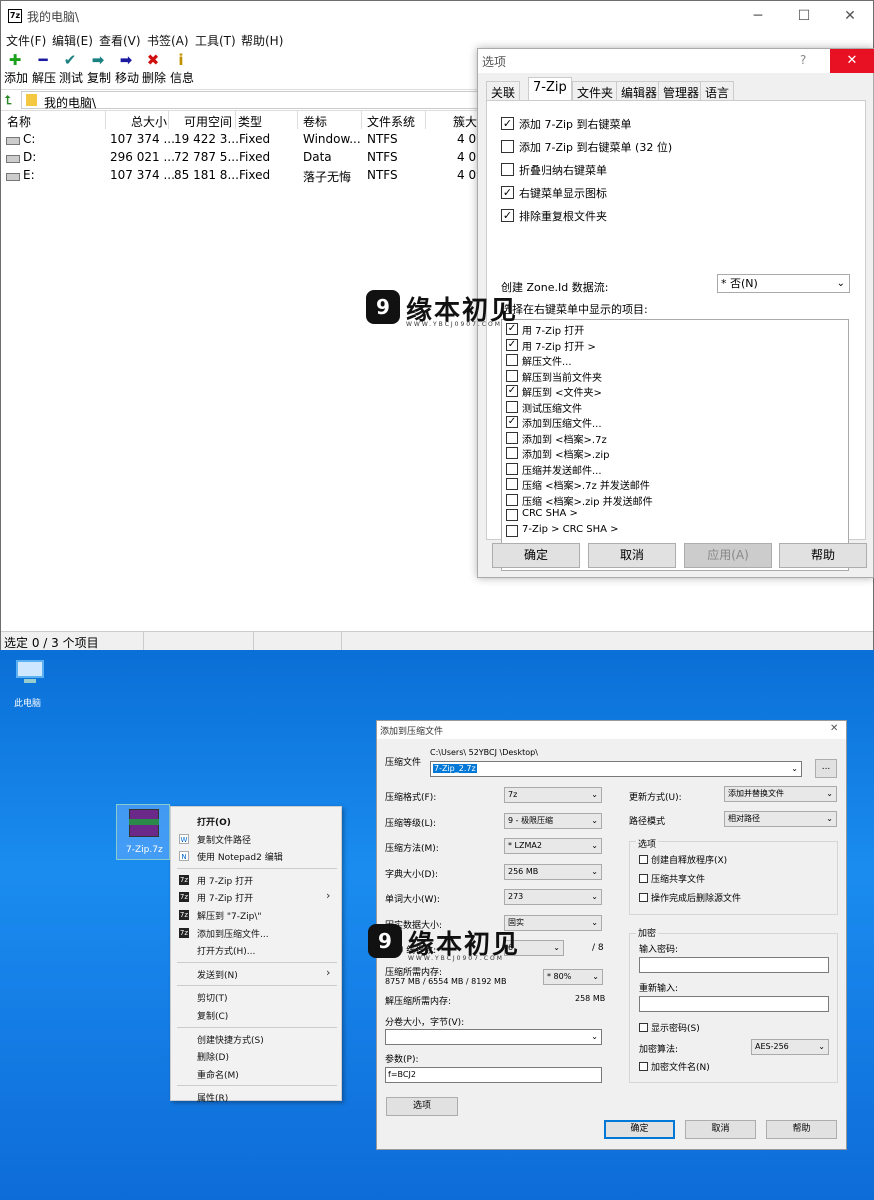 This screenshot has width=874, height=1200. Describe the element at coordinates (850, 16) in the screenshot. I see `close-button: ✕` at that location.